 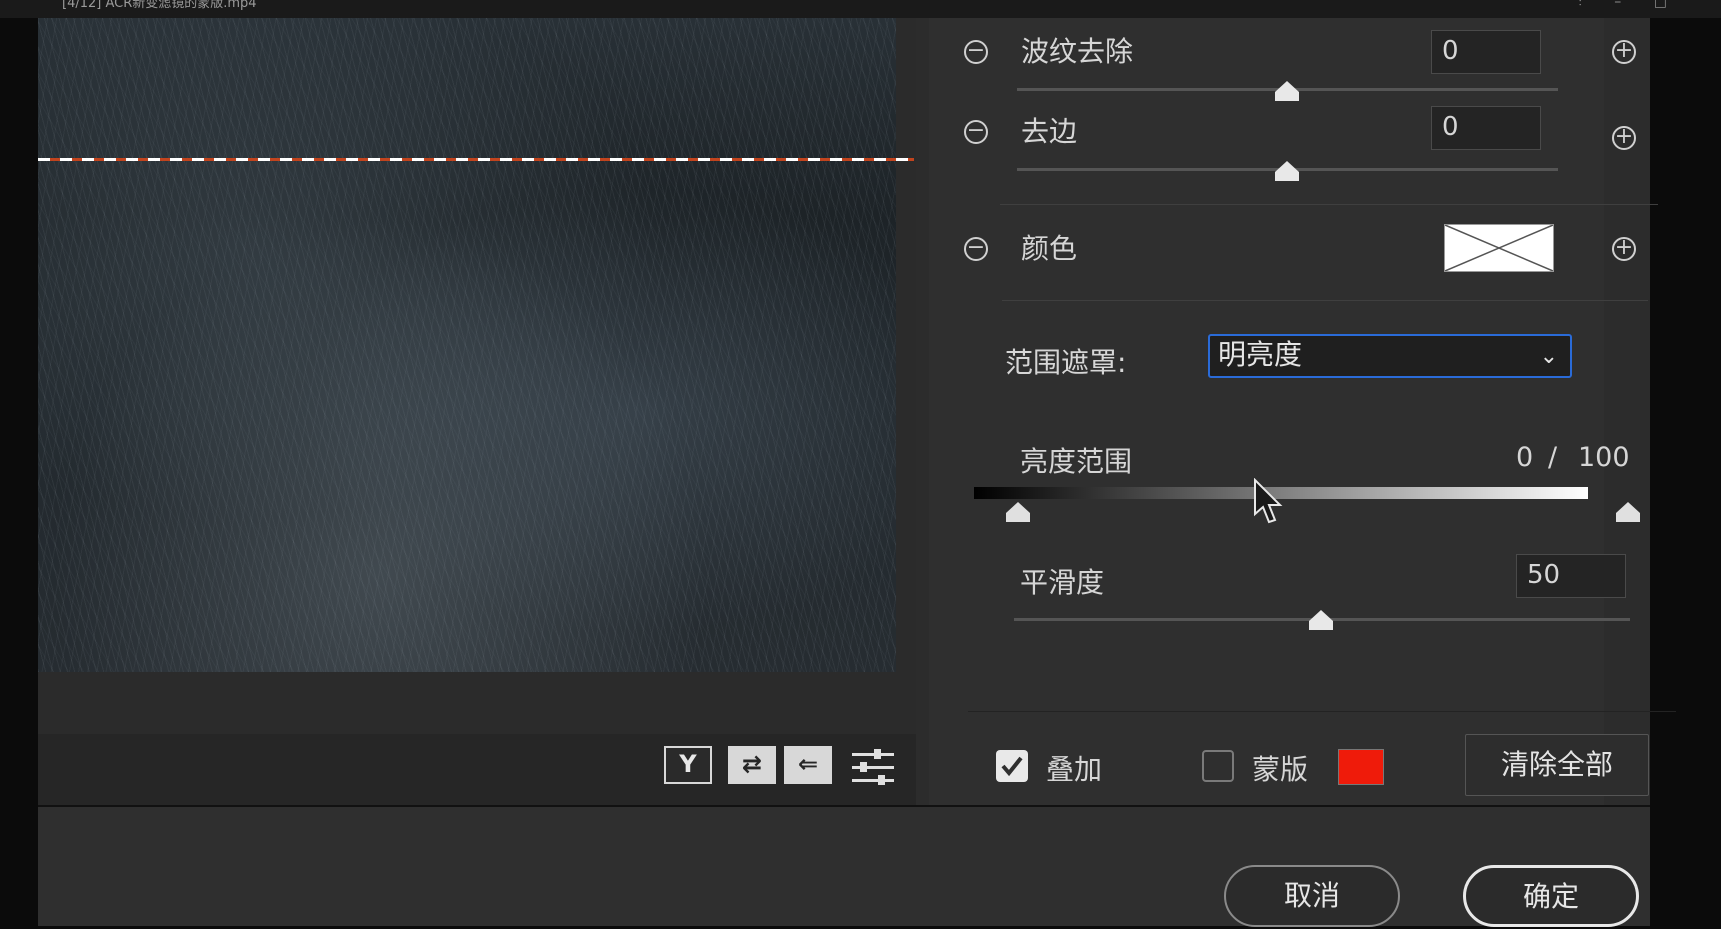 What do you see at coordinates (1604, 457) in the screenshot?
I see `luminance-range-high: 100` at bounding box center [1604, 457].